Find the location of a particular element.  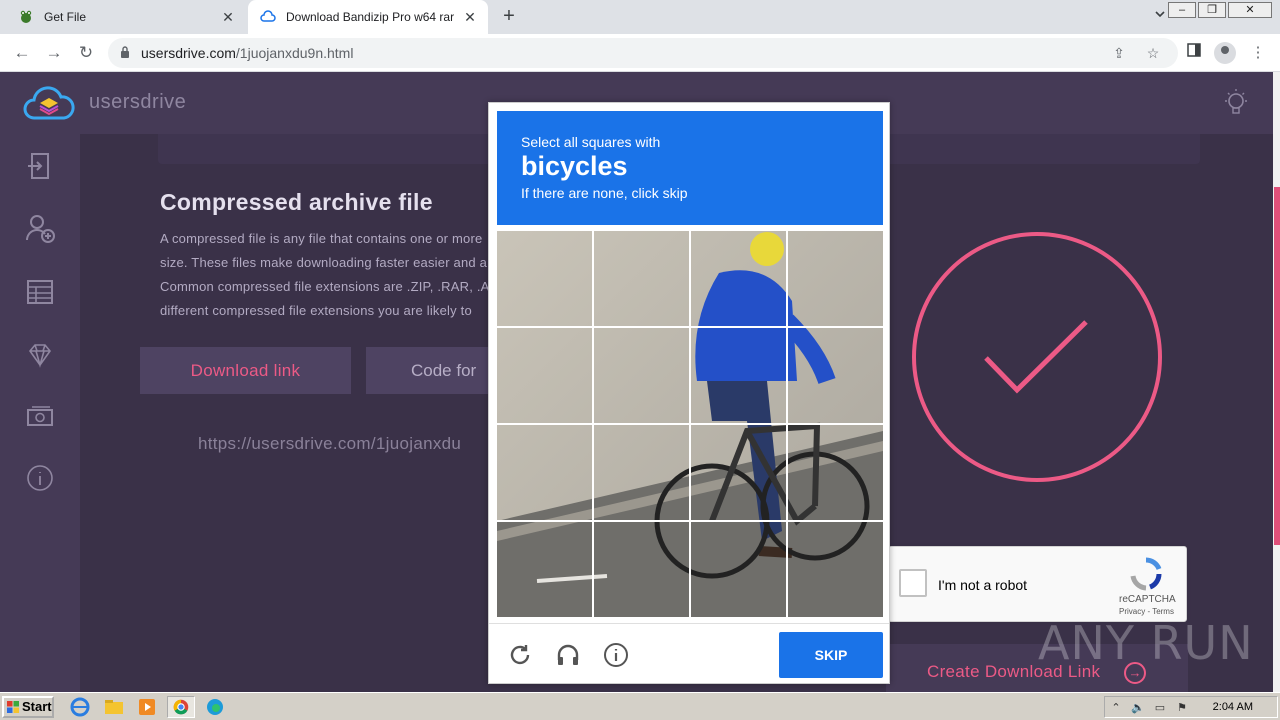

tab-get-file: Get File ✕ is located at coordinates (123, 17).